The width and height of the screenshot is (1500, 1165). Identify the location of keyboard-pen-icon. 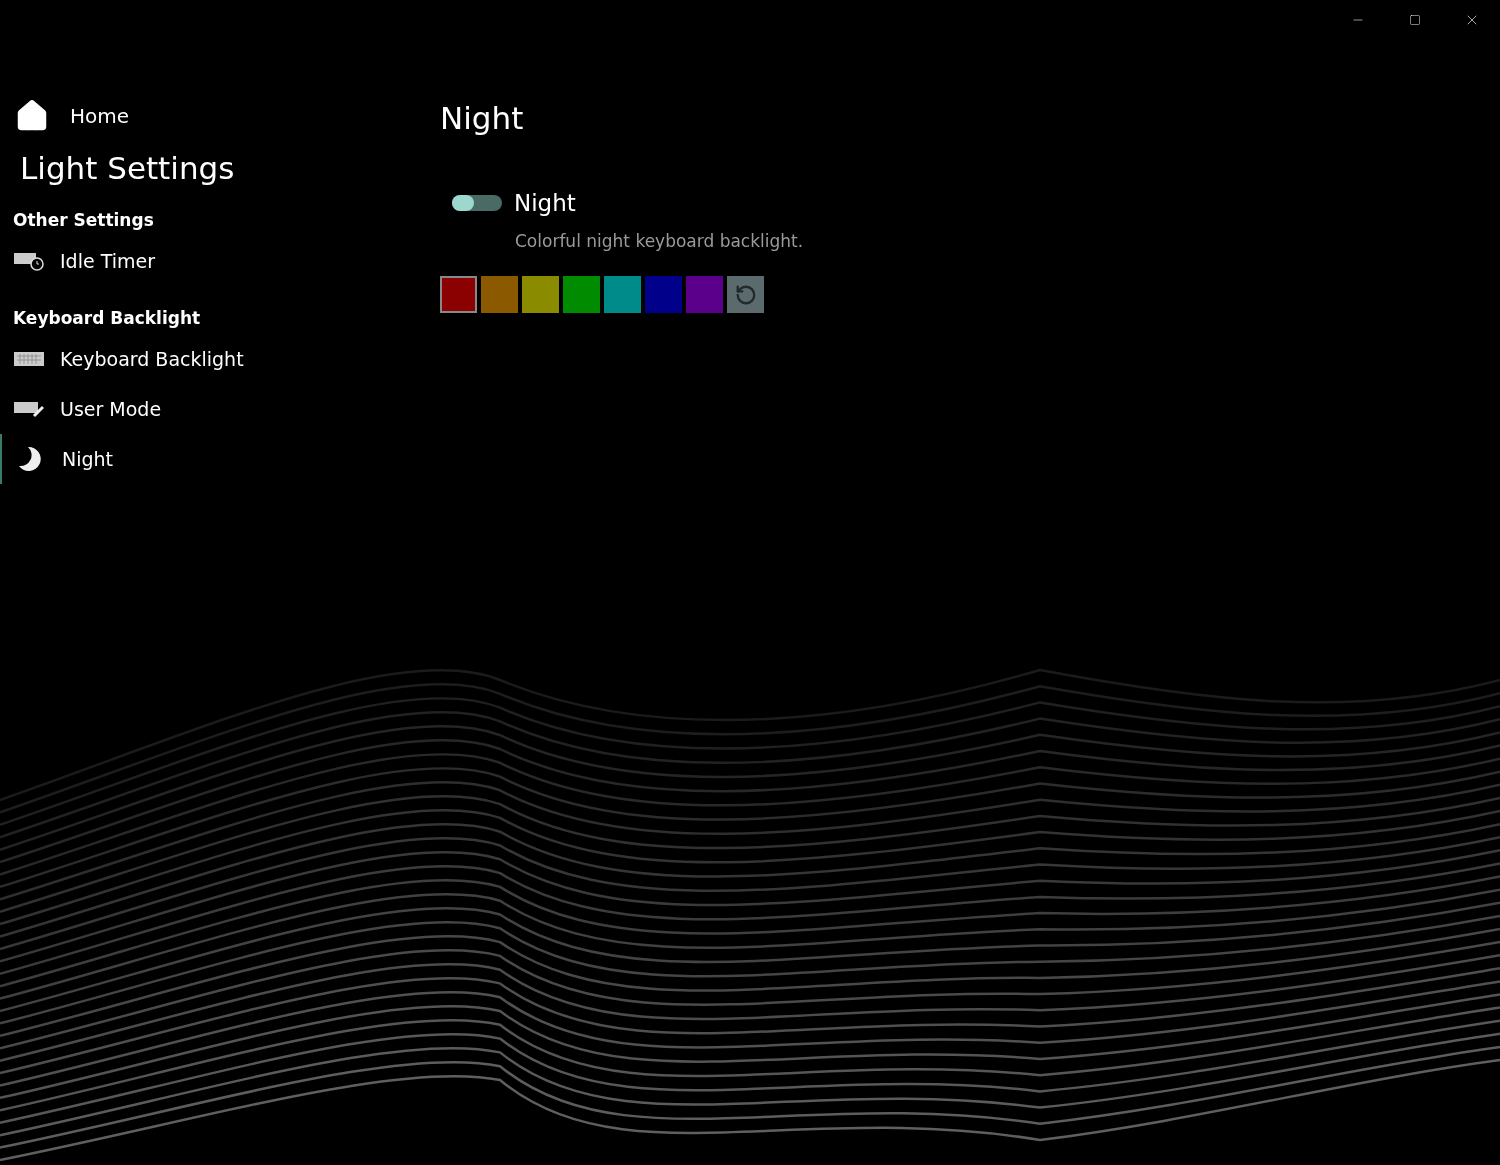
(29, 409).